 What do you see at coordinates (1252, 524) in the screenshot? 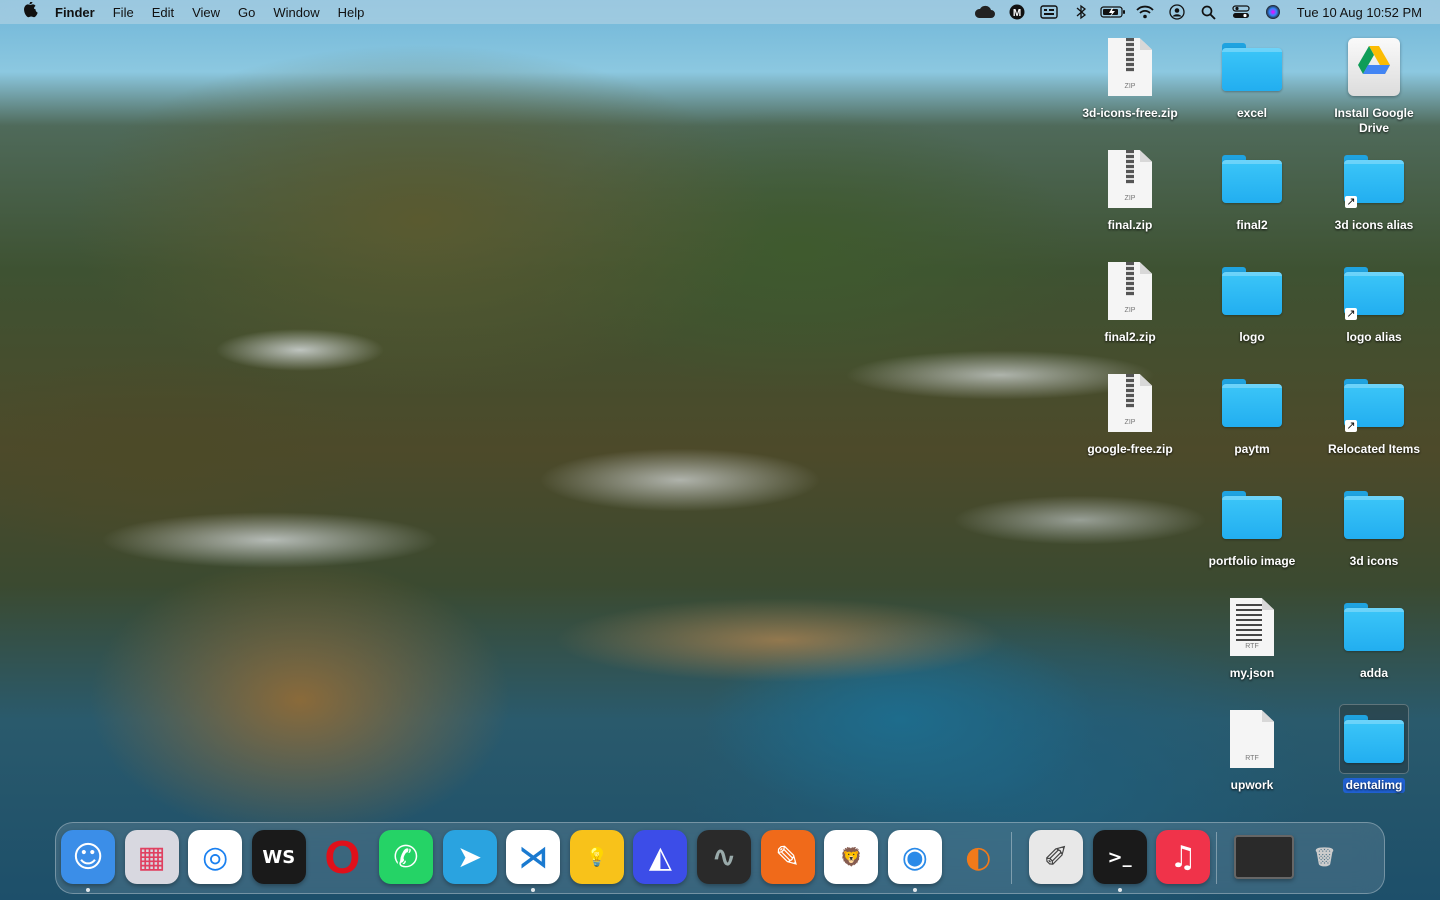
I see `desktop-folder-portfolio-image: portfolio image` at bounding box center [1252, 524].